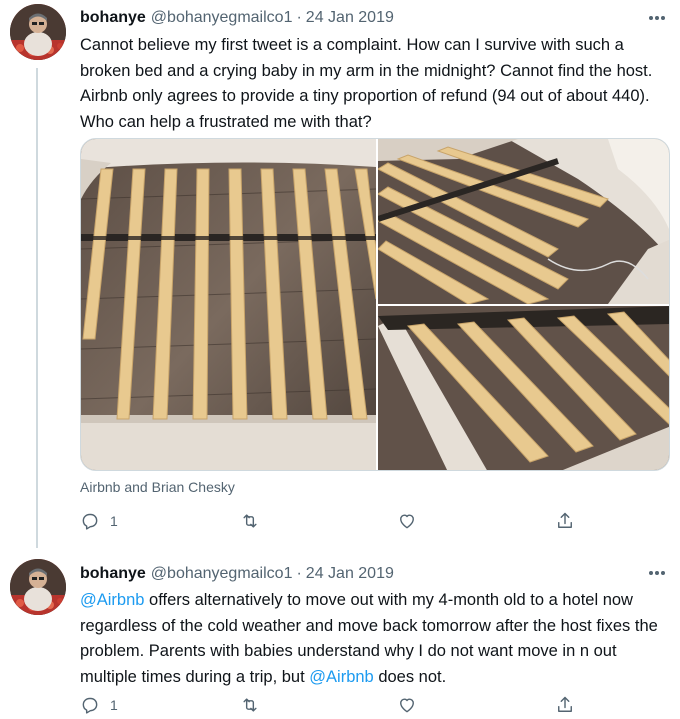 The width and height of the screenshot is (680, 719). What do you see at coordinates (523, 388) in the screenshot?
I see `photo-bed-slats-bottom-right` at bounding box center [523, 388].